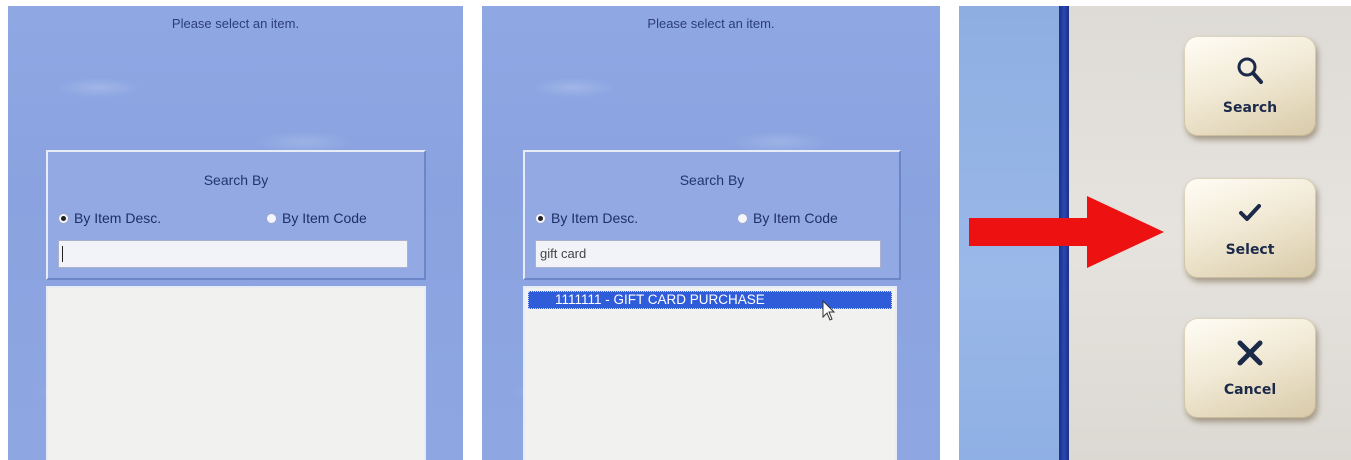  Describe the element at coordinates (236, 373) in the screenshot. I see `results-list` at that location.